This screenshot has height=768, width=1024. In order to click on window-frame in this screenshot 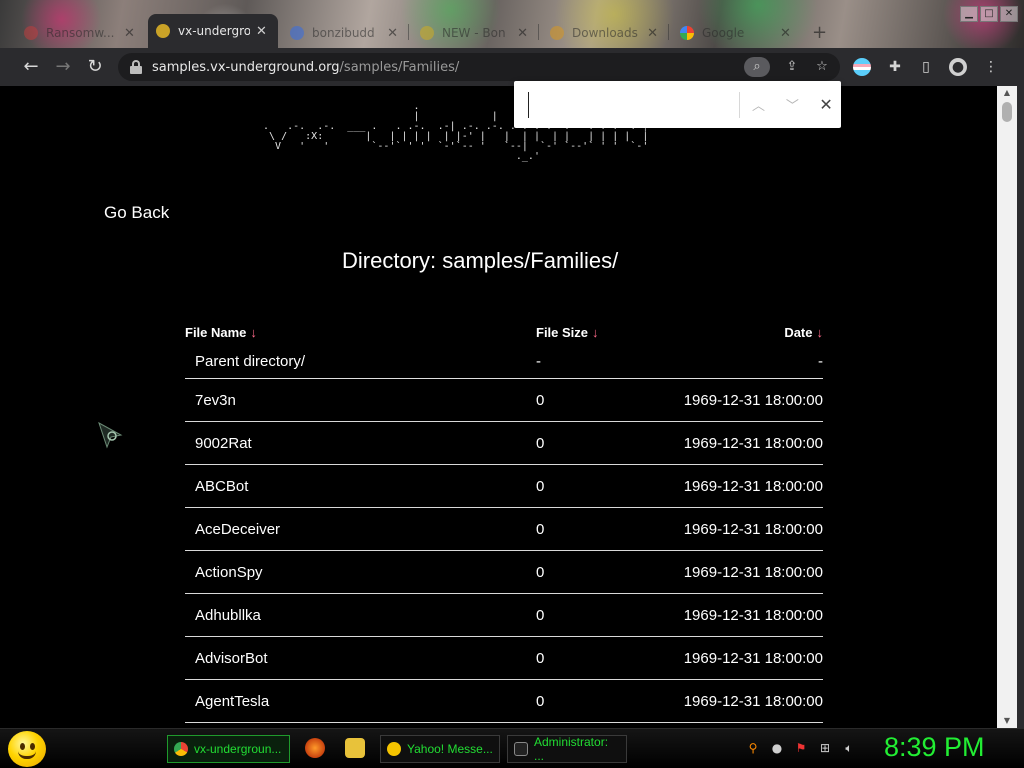, I will do `click(1020, 388)`.